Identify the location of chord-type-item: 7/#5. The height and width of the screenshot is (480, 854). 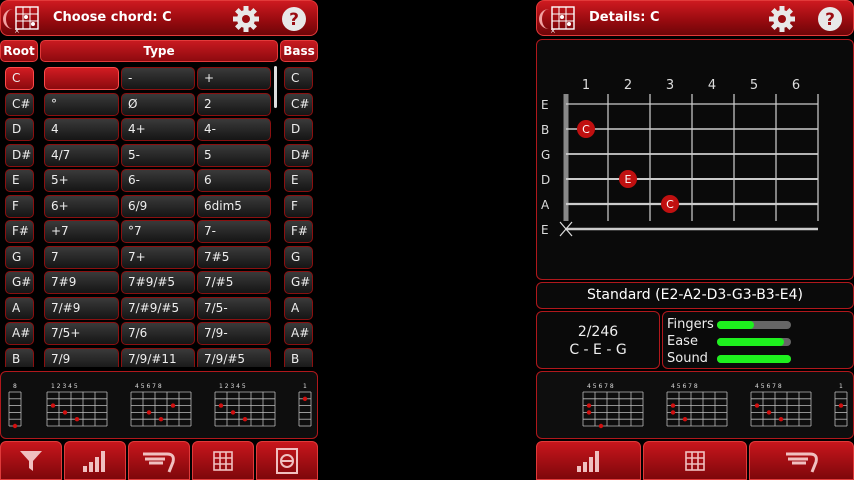
(234, 282).